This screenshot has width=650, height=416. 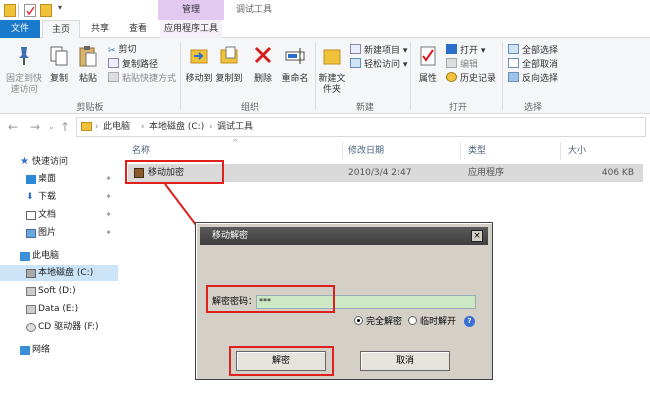 I want to click on radio-temp-unlock: 临时解开, so click(x=432, y=322).